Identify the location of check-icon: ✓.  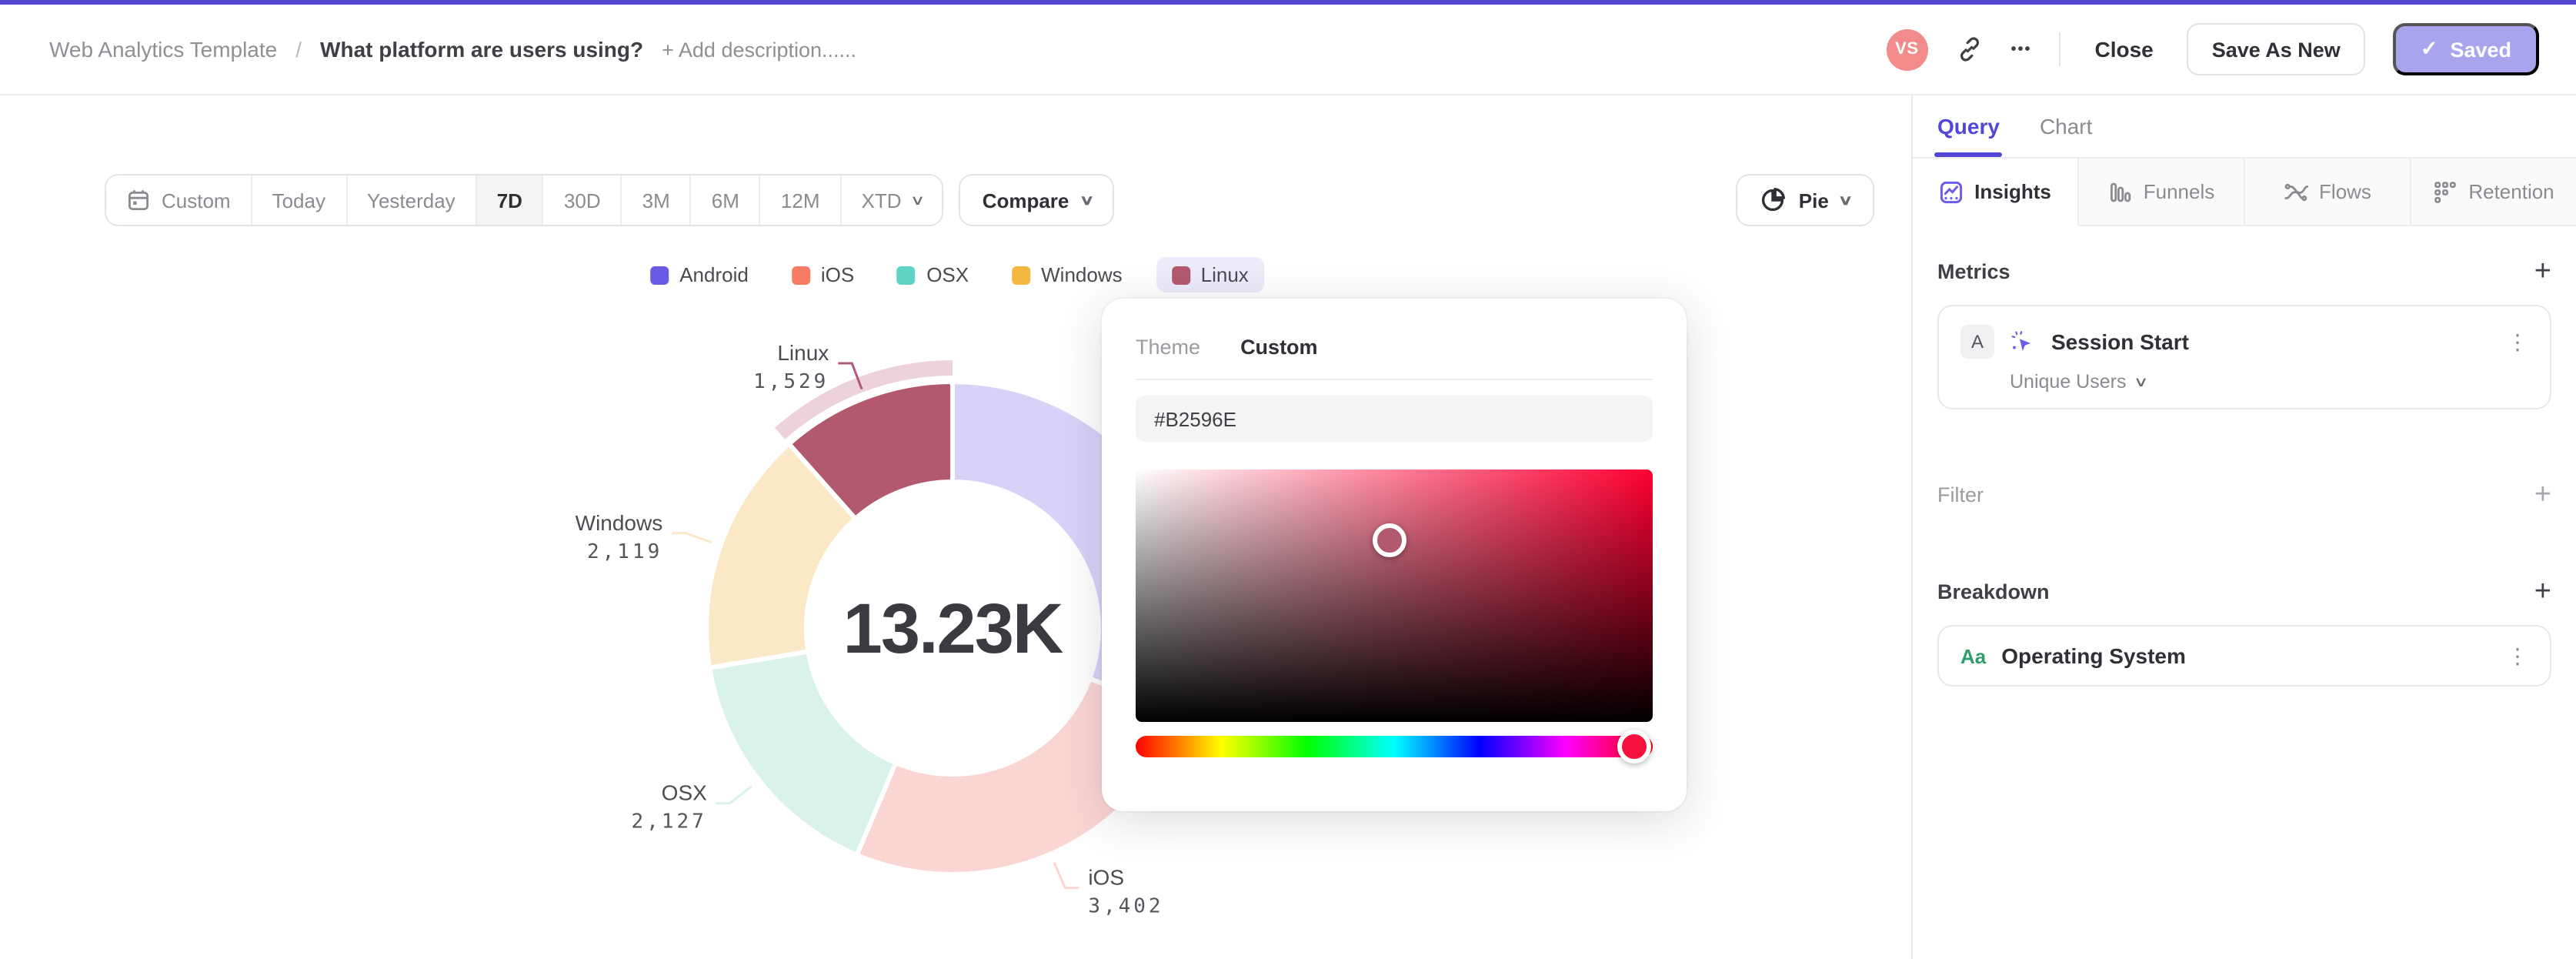
(2429, 48).